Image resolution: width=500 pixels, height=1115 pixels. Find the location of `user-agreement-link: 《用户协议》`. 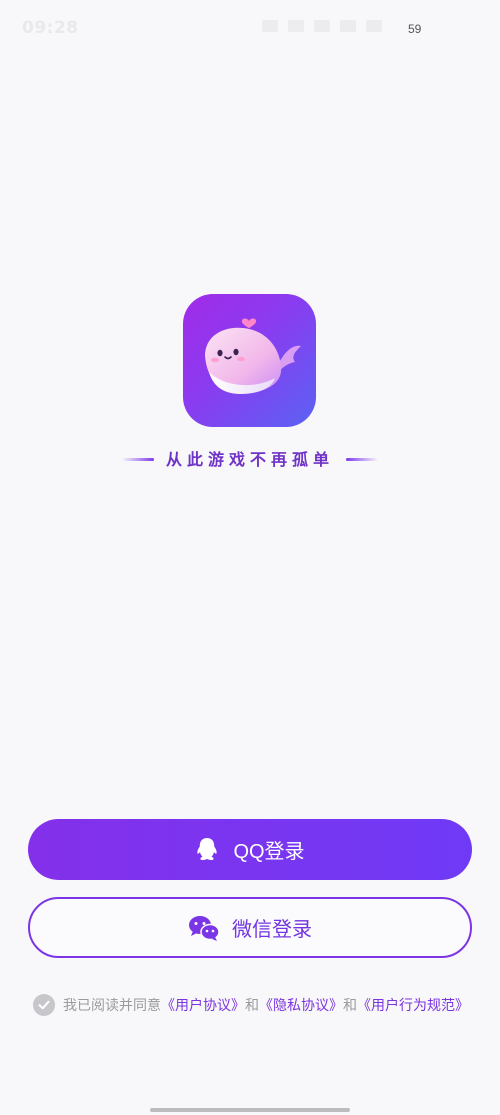

user-agreement-link: 《用户协议》 is located at coordinates (203, 1005).